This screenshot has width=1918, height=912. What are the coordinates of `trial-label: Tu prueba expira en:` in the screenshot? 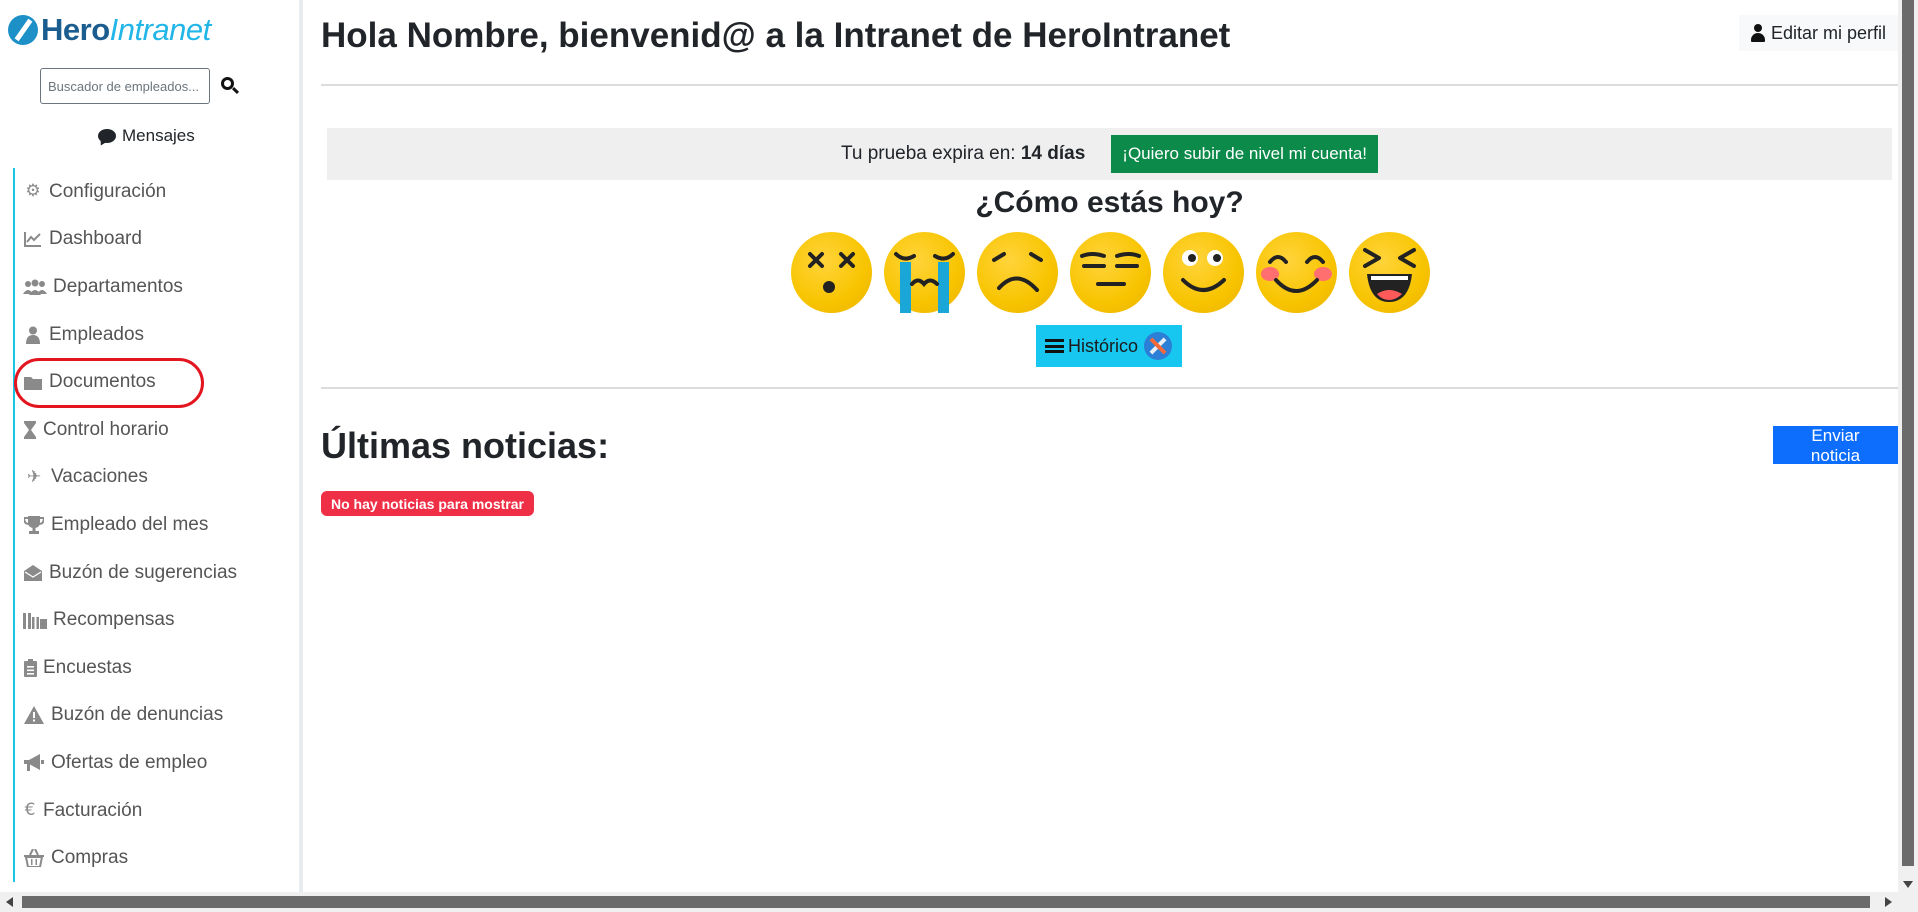 It's located at (930, 153).